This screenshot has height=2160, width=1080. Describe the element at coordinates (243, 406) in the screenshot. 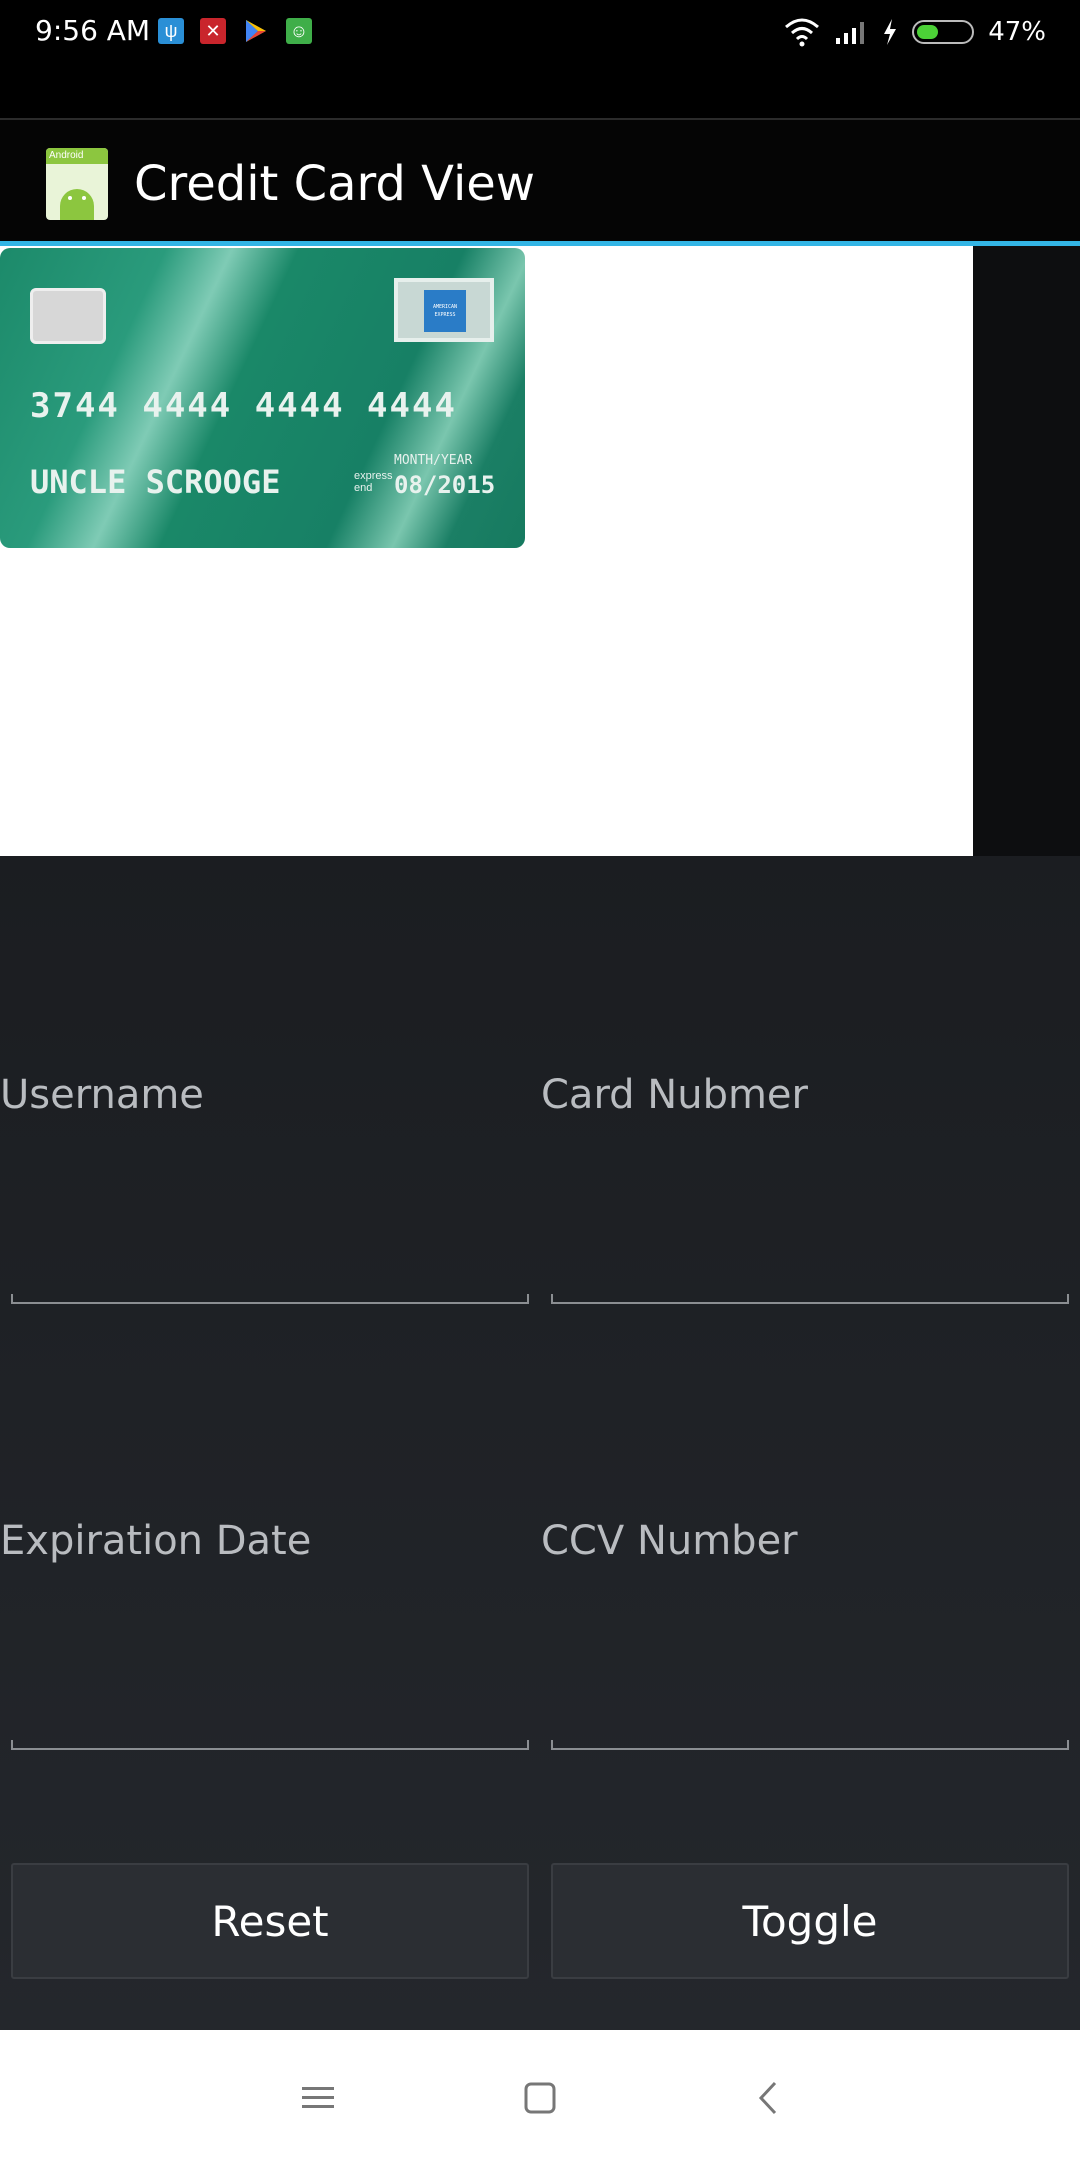

I see `card-number-display: 3744 4444 4444 4444` at that location.